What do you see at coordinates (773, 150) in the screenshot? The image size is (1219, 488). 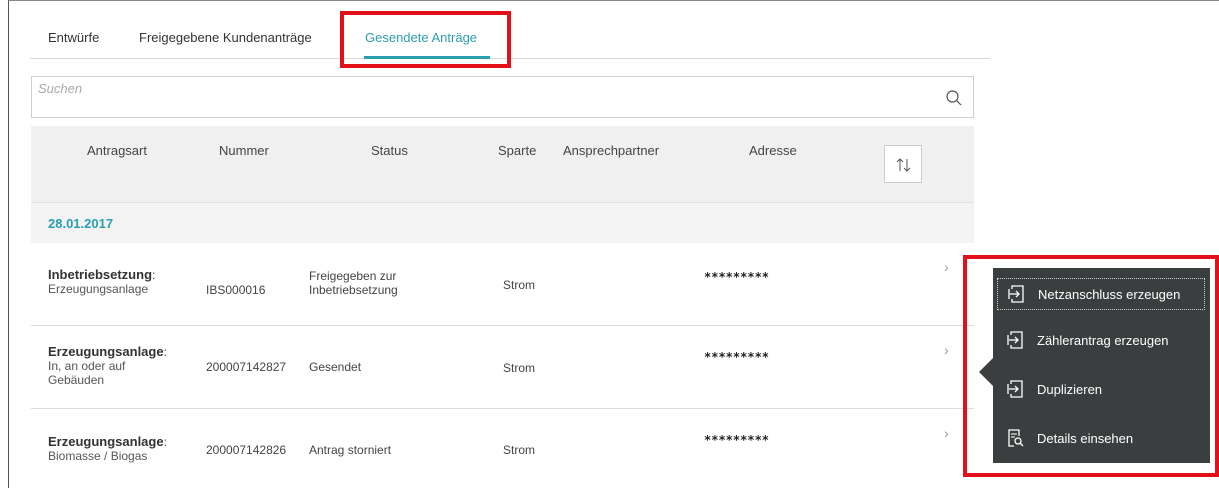 I see `column-header-adresse: Adresse` at bounding box center [773, 150].